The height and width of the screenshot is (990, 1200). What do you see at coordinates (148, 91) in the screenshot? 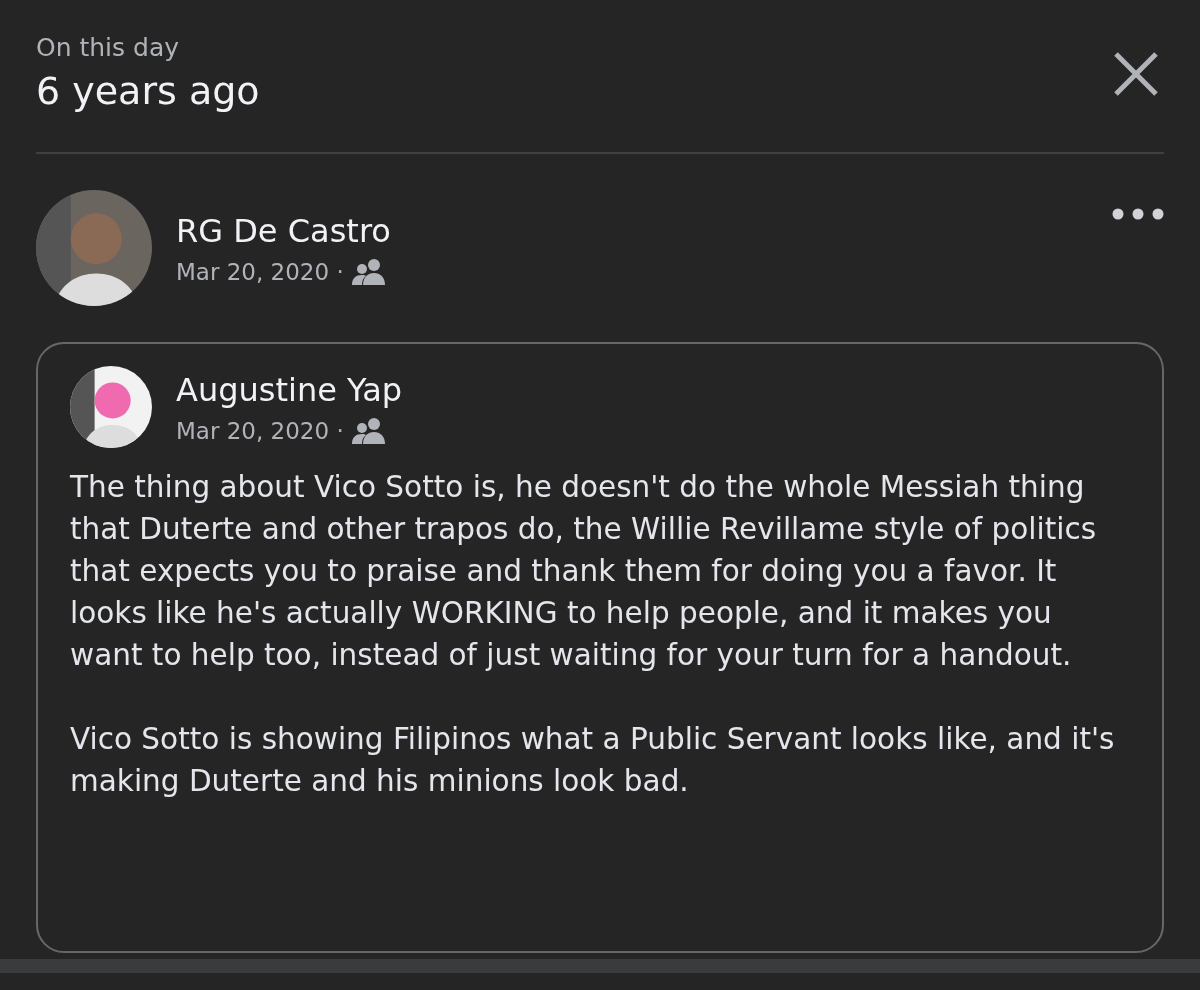
I see `header-title: 6 years ago` at bounding box center [148, 91].